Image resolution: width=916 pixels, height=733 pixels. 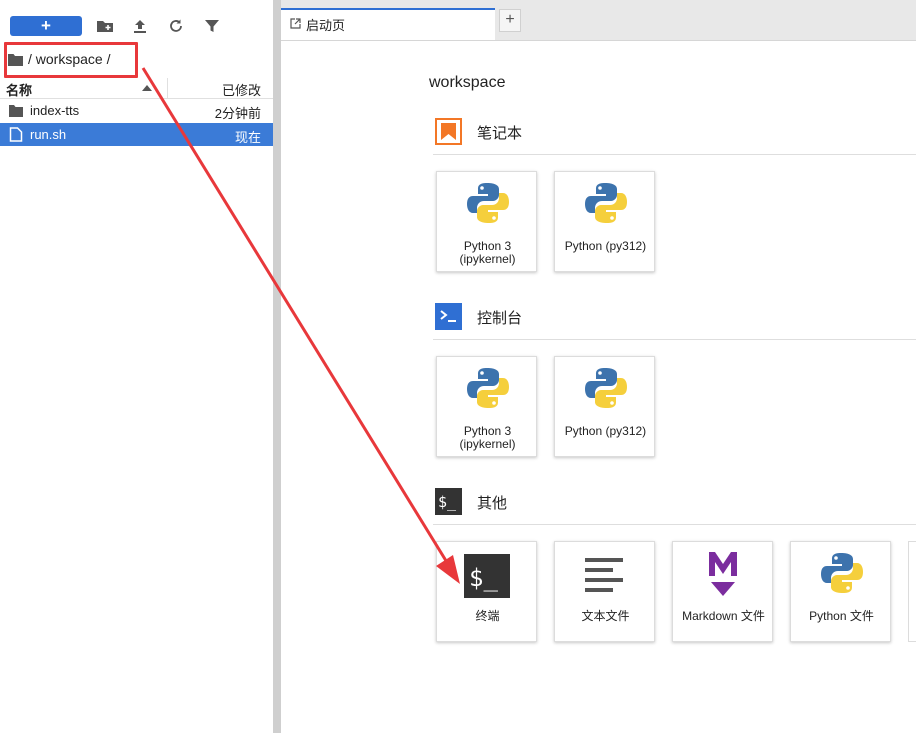 I want to click on partial-card, so click(x=912, y=591).